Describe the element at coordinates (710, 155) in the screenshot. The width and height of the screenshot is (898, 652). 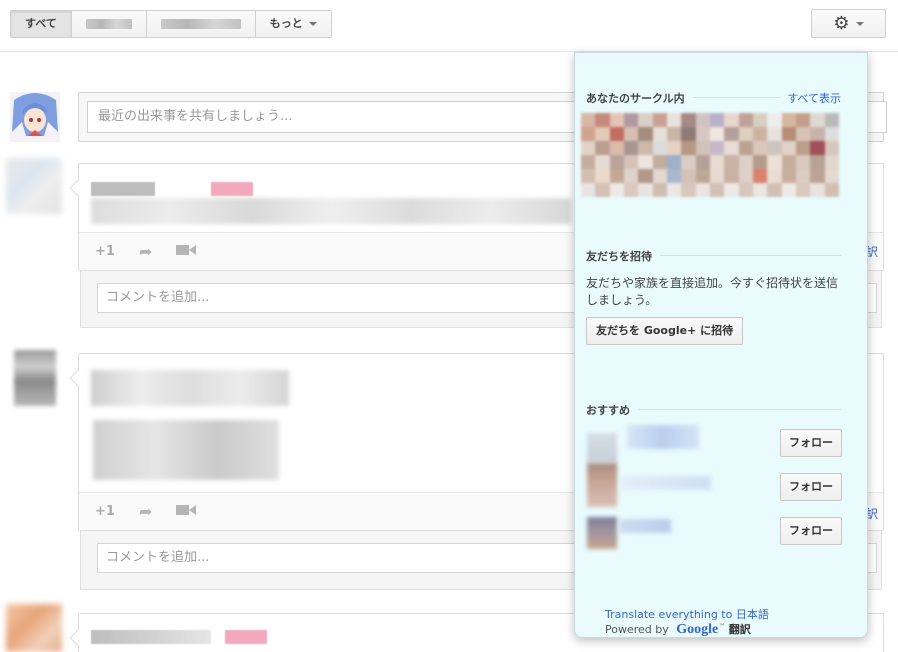
I see `circle-members-grid` at that location.